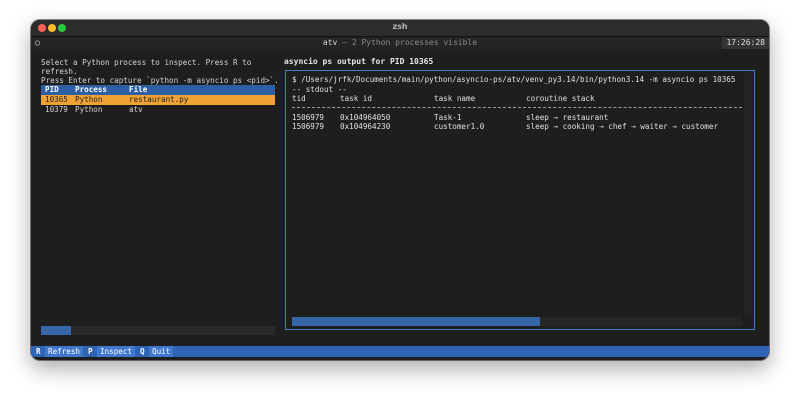 The height and width of the screenshot is (403, 800). Describe the element at coordinates (56, 109) in the screenshot. I see `process-pid: 10379` at that location.